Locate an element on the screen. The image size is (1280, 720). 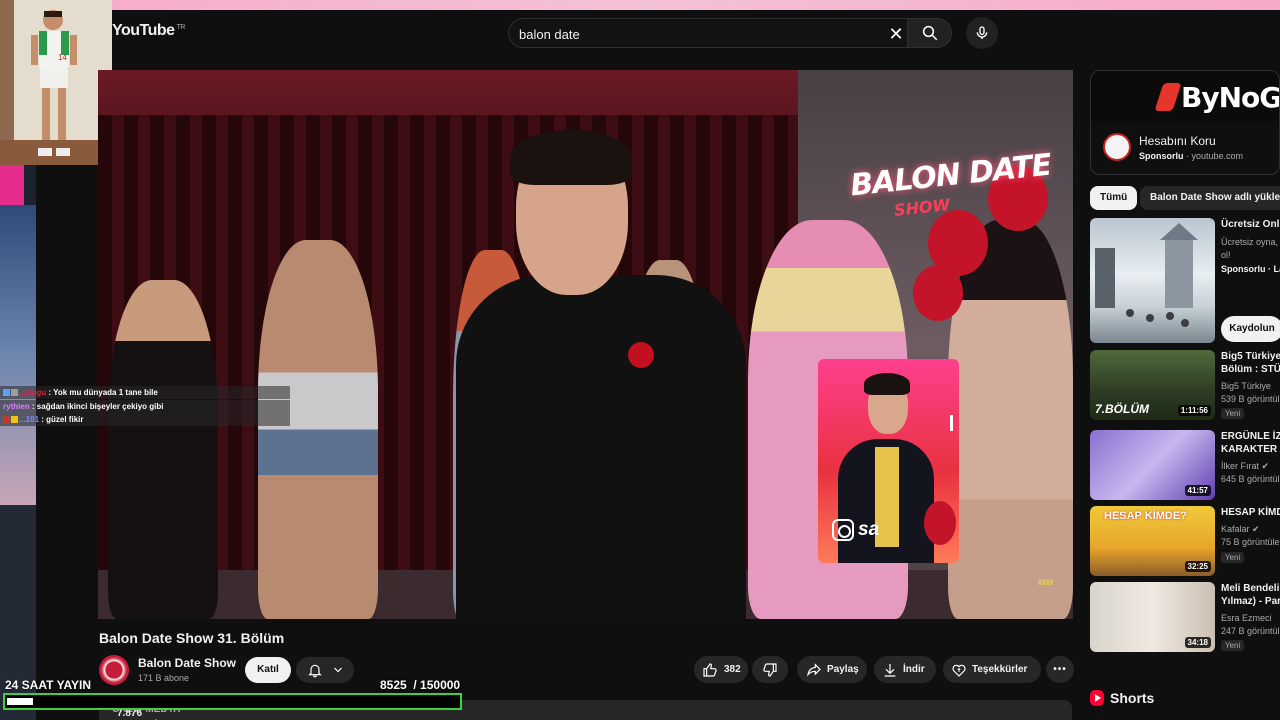
rec-views: 539 B görüntül is located at coordinates (1250, 399).